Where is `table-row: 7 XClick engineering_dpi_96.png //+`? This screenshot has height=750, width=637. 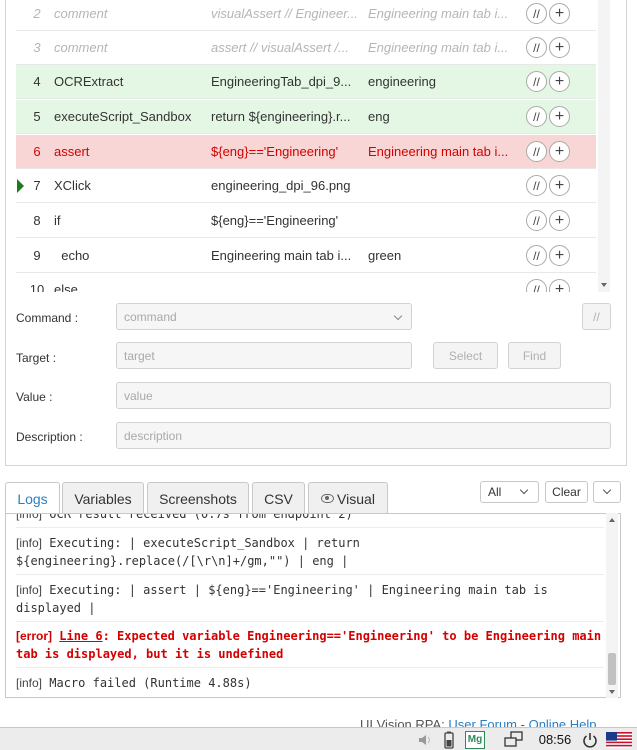 table-row: 7 XClick engineering_dpi_96.png //+ is located at coordinates (306, 186).